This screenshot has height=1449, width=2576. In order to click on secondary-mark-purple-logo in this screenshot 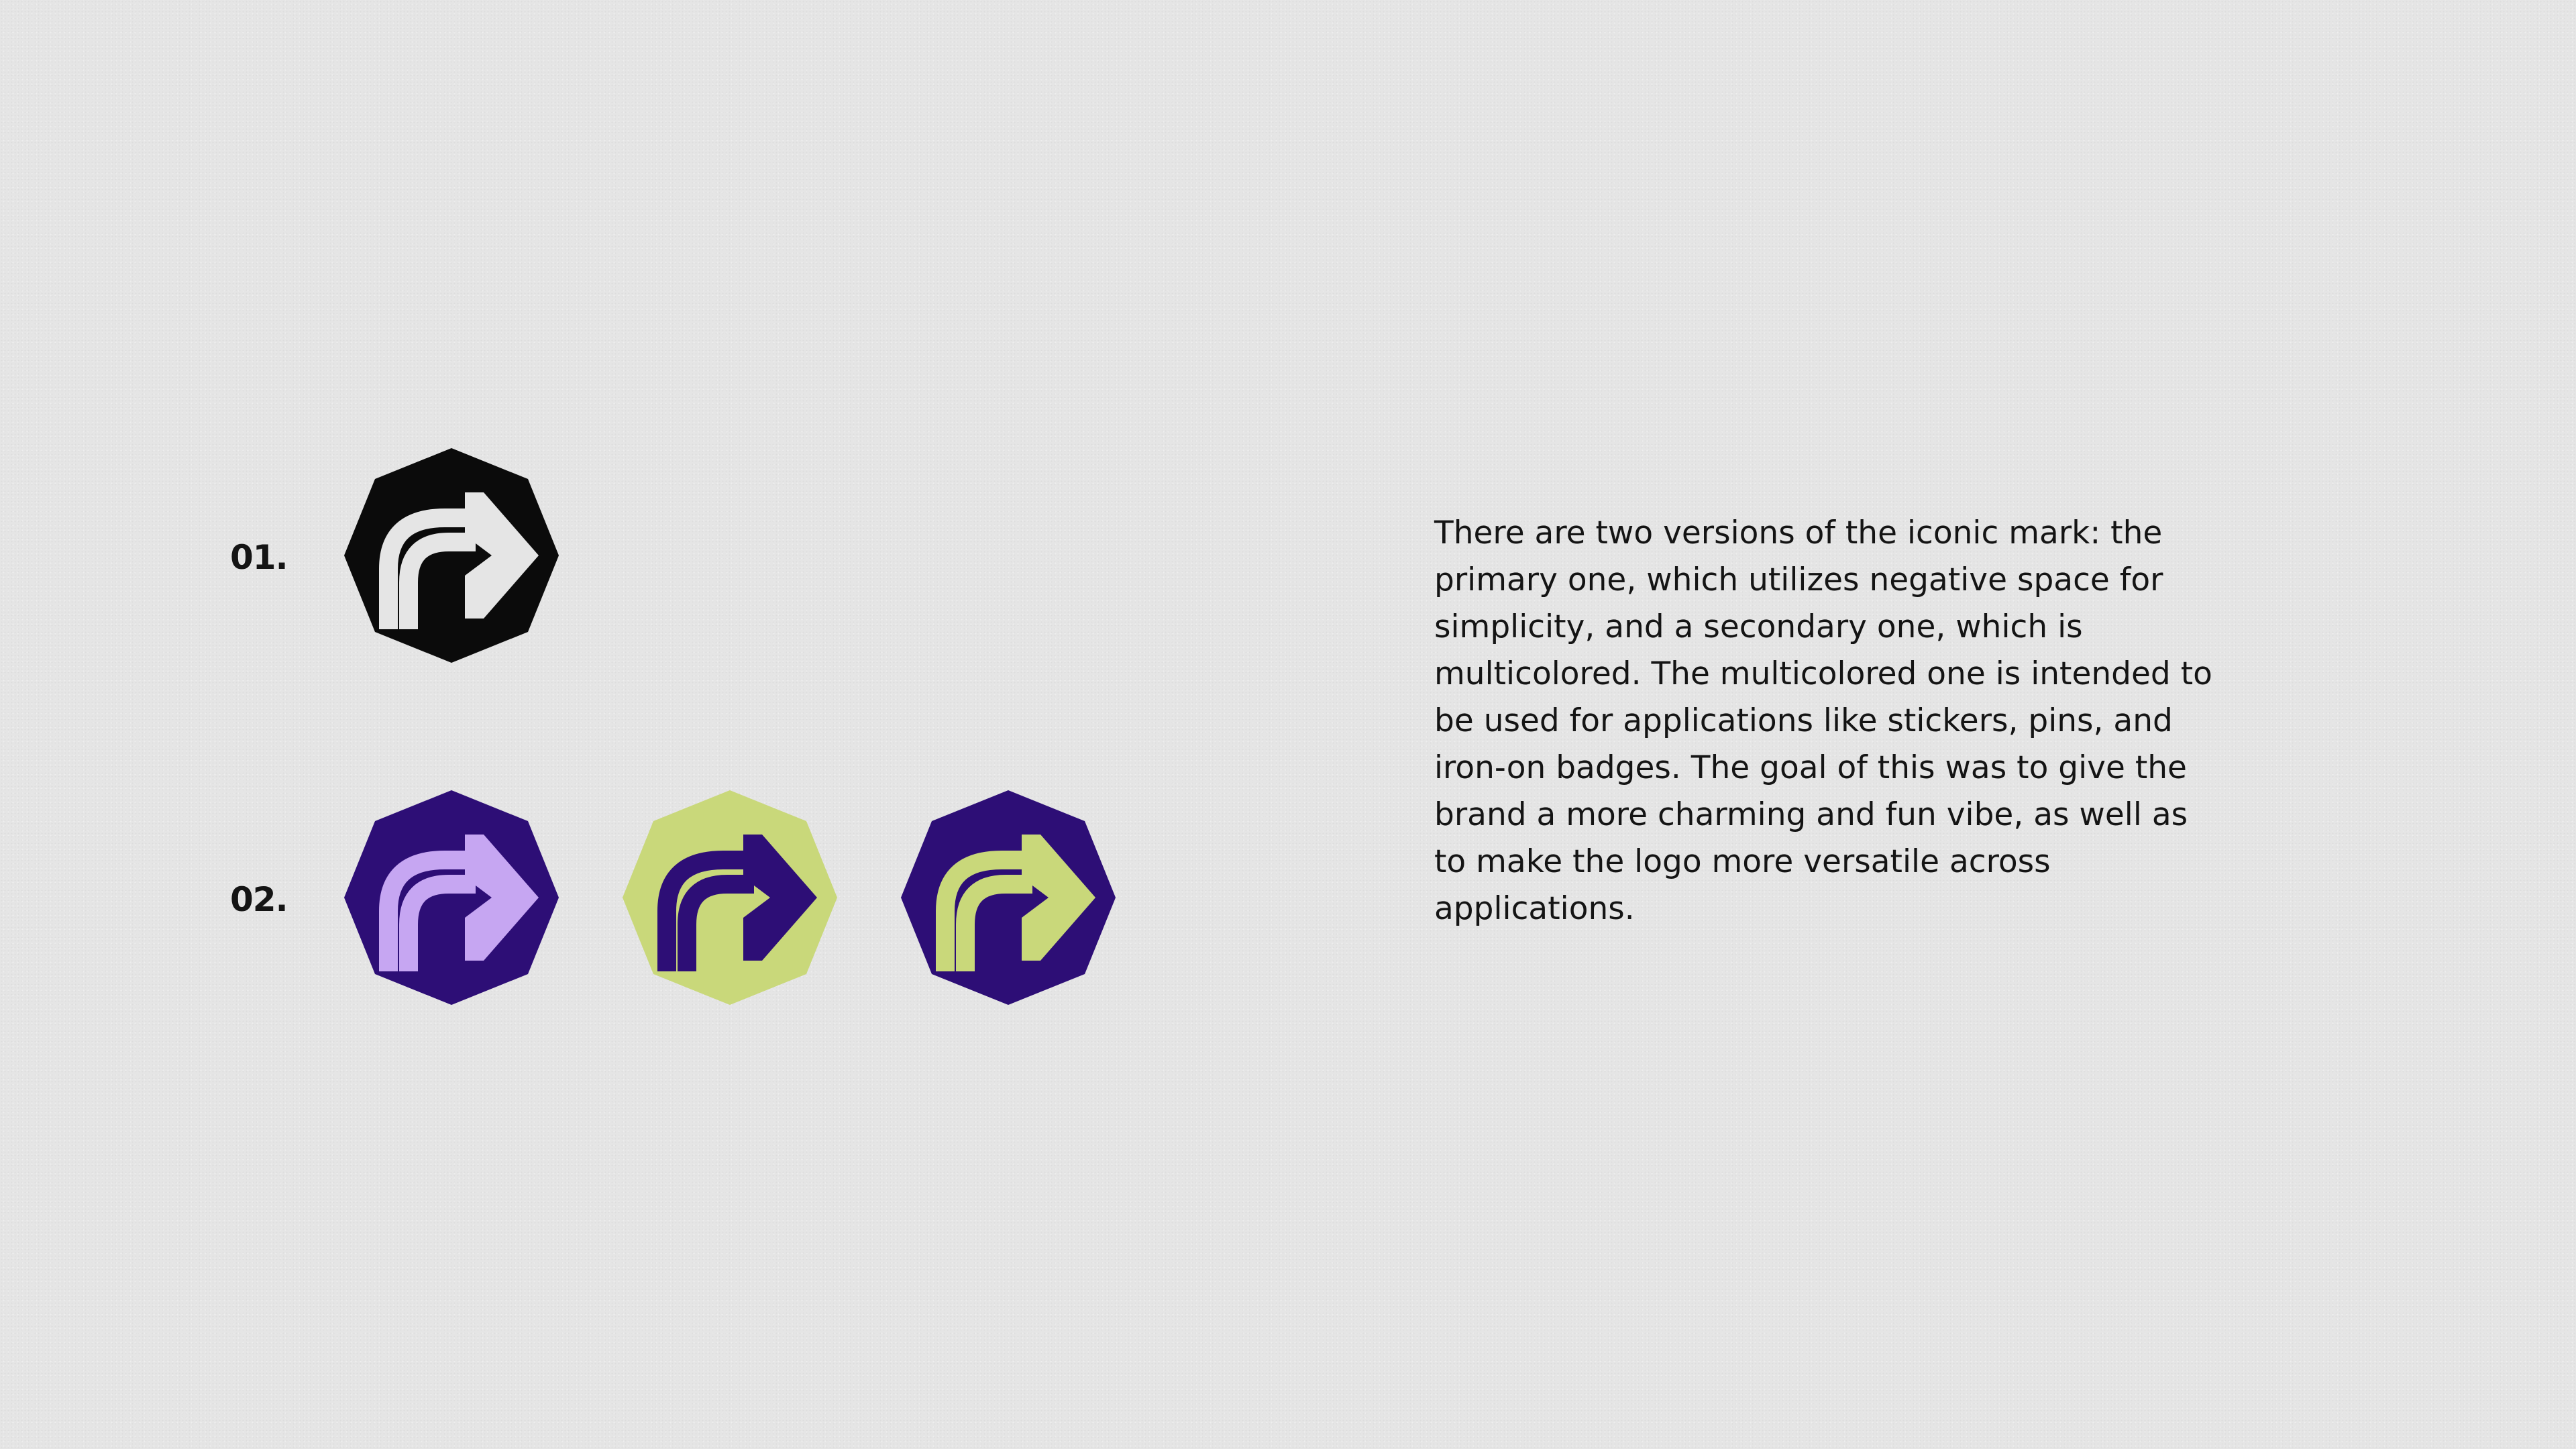, I will do `click(451, 897)`.